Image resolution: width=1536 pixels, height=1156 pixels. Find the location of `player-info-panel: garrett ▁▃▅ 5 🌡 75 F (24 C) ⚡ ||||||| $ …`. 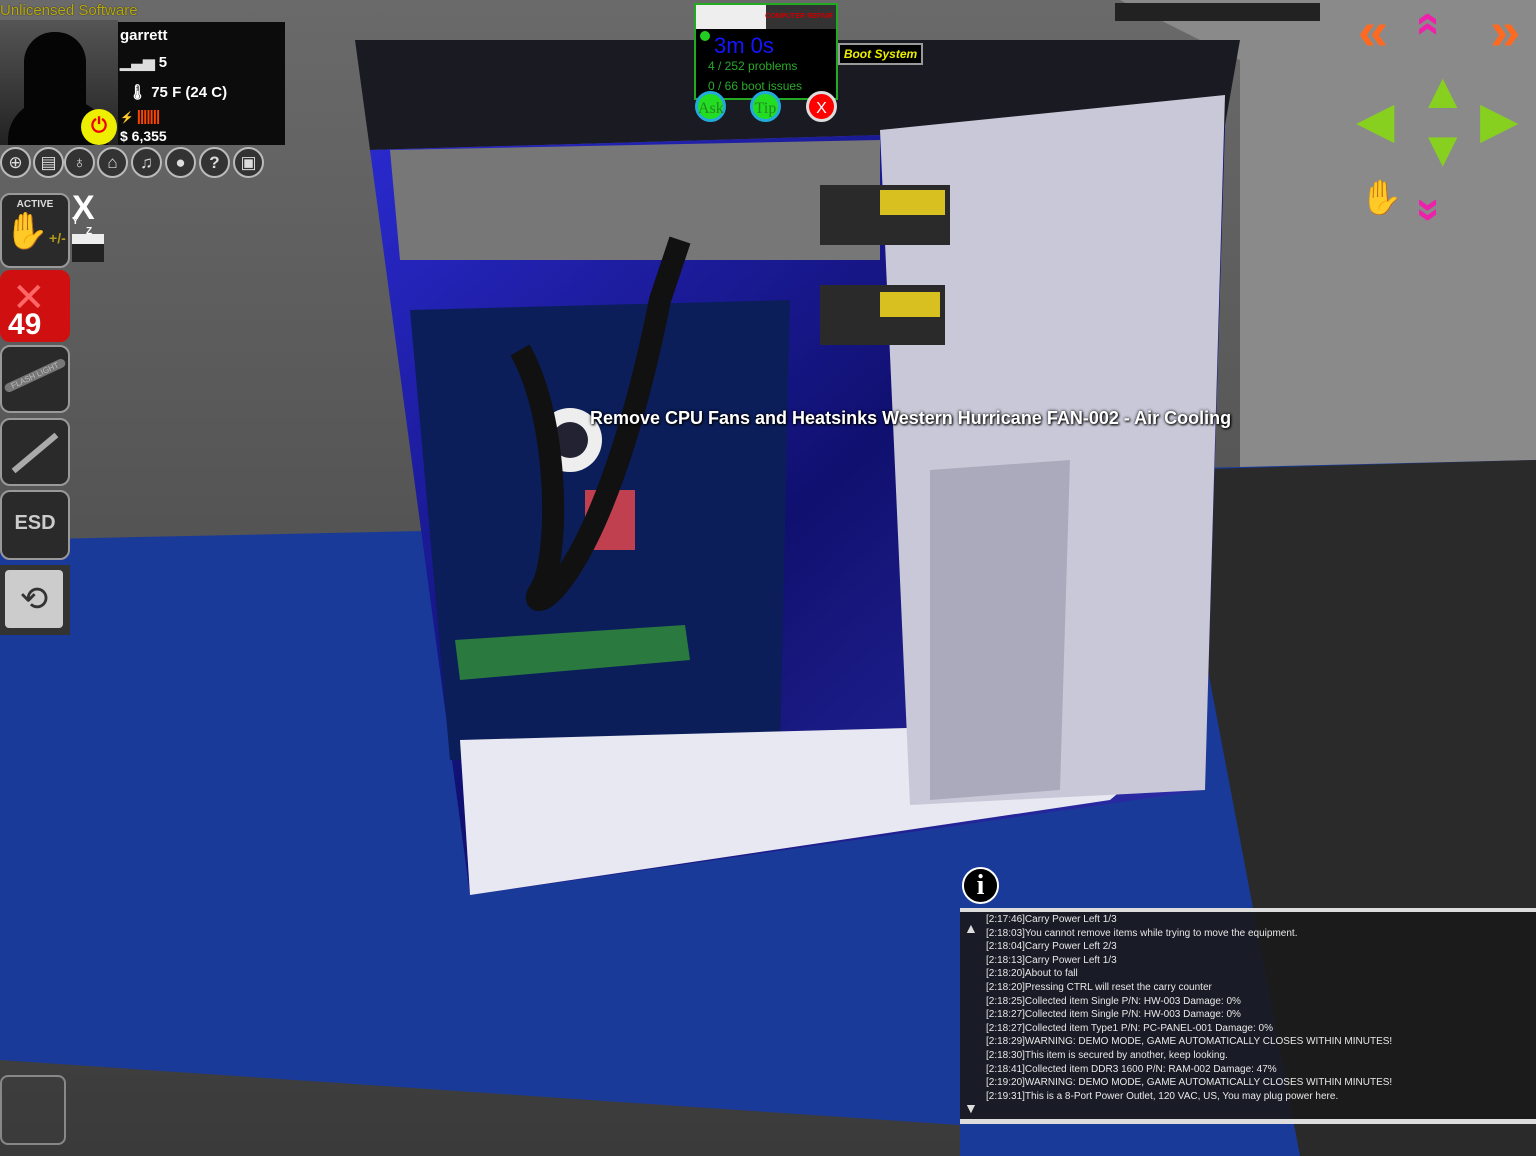

player-info-panel: garrett ▁▃▅ 5 🌡 75 F (24 C) ⚡ ||||||| $ … is located at coordinates (201, 83).